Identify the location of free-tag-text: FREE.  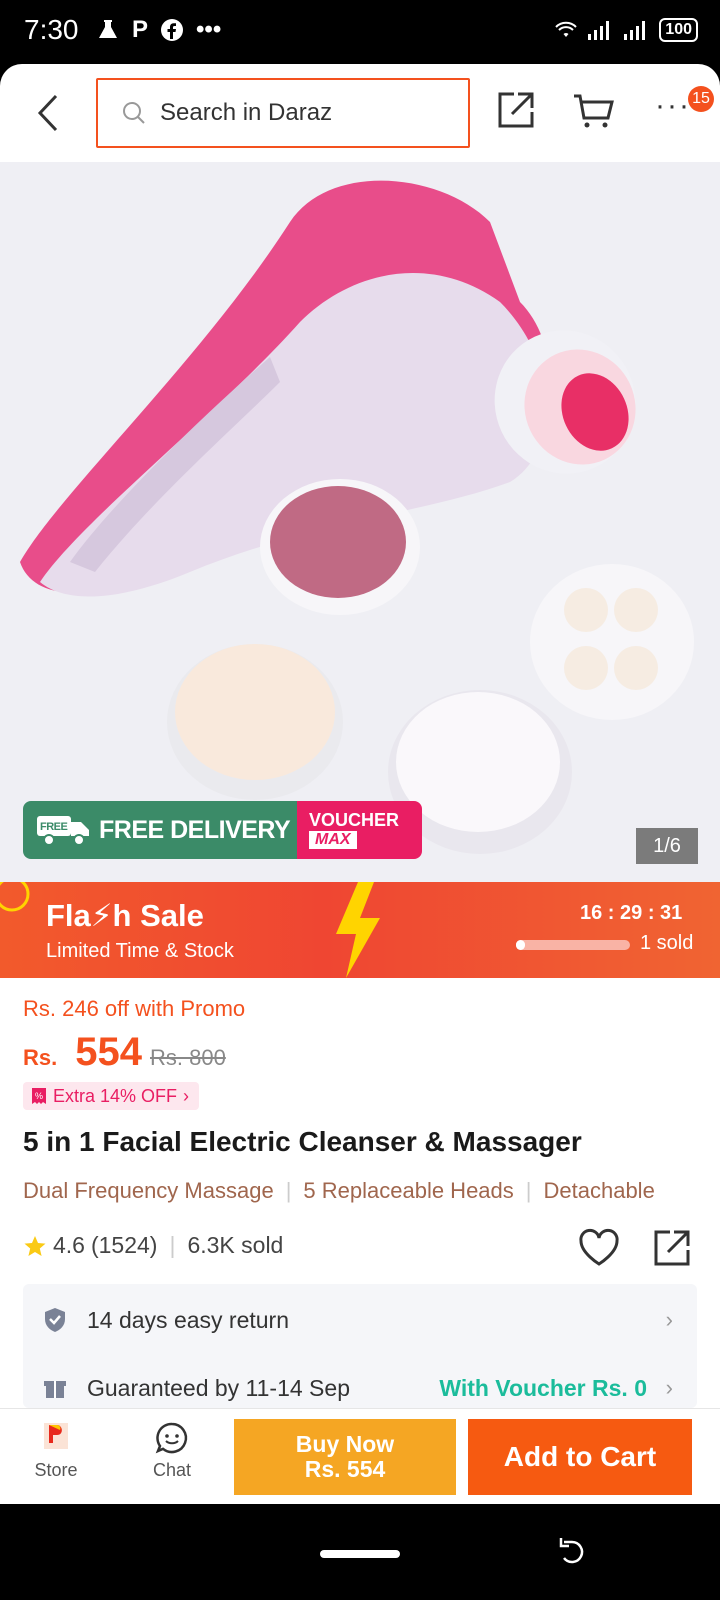
(54, 827).